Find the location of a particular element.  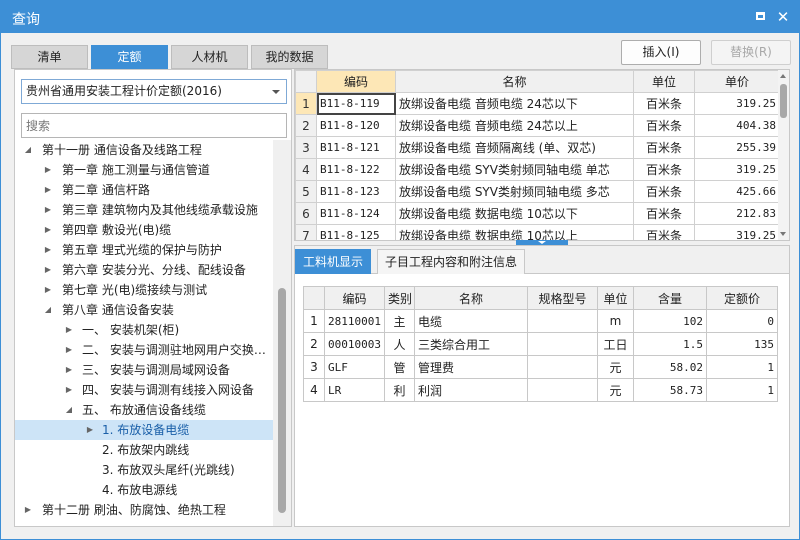

tree-node-chapter-1: ▶ 第一章 施工测量与通信管道 is located at coordinates (144, 170).